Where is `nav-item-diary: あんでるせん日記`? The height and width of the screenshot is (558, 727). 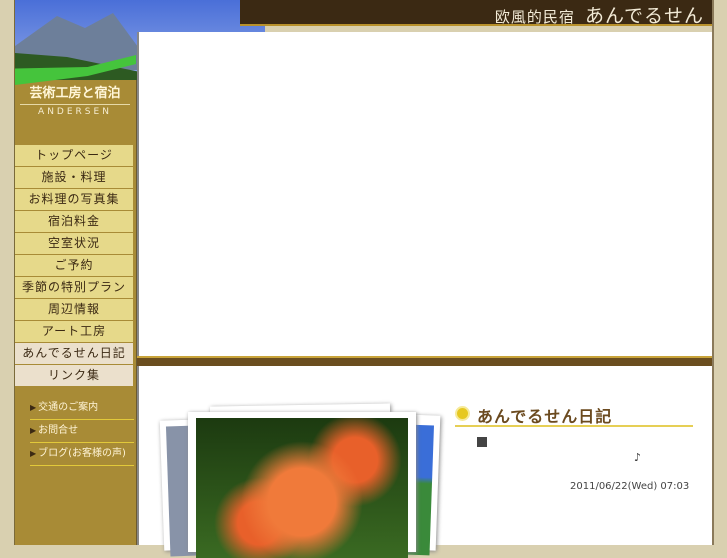
nav-item-diary: あんでるせん日記 is located at coordinates (74, 354).